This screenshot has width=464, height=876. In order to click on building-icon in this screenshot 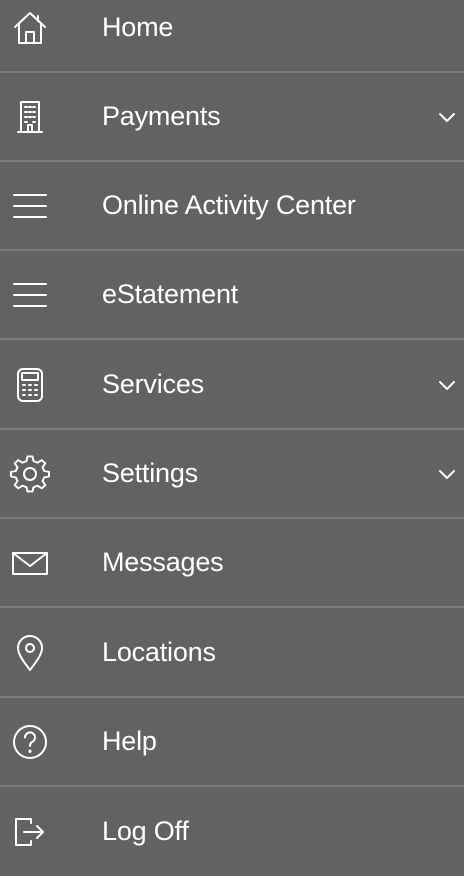, I will do `click(30, 117)`.